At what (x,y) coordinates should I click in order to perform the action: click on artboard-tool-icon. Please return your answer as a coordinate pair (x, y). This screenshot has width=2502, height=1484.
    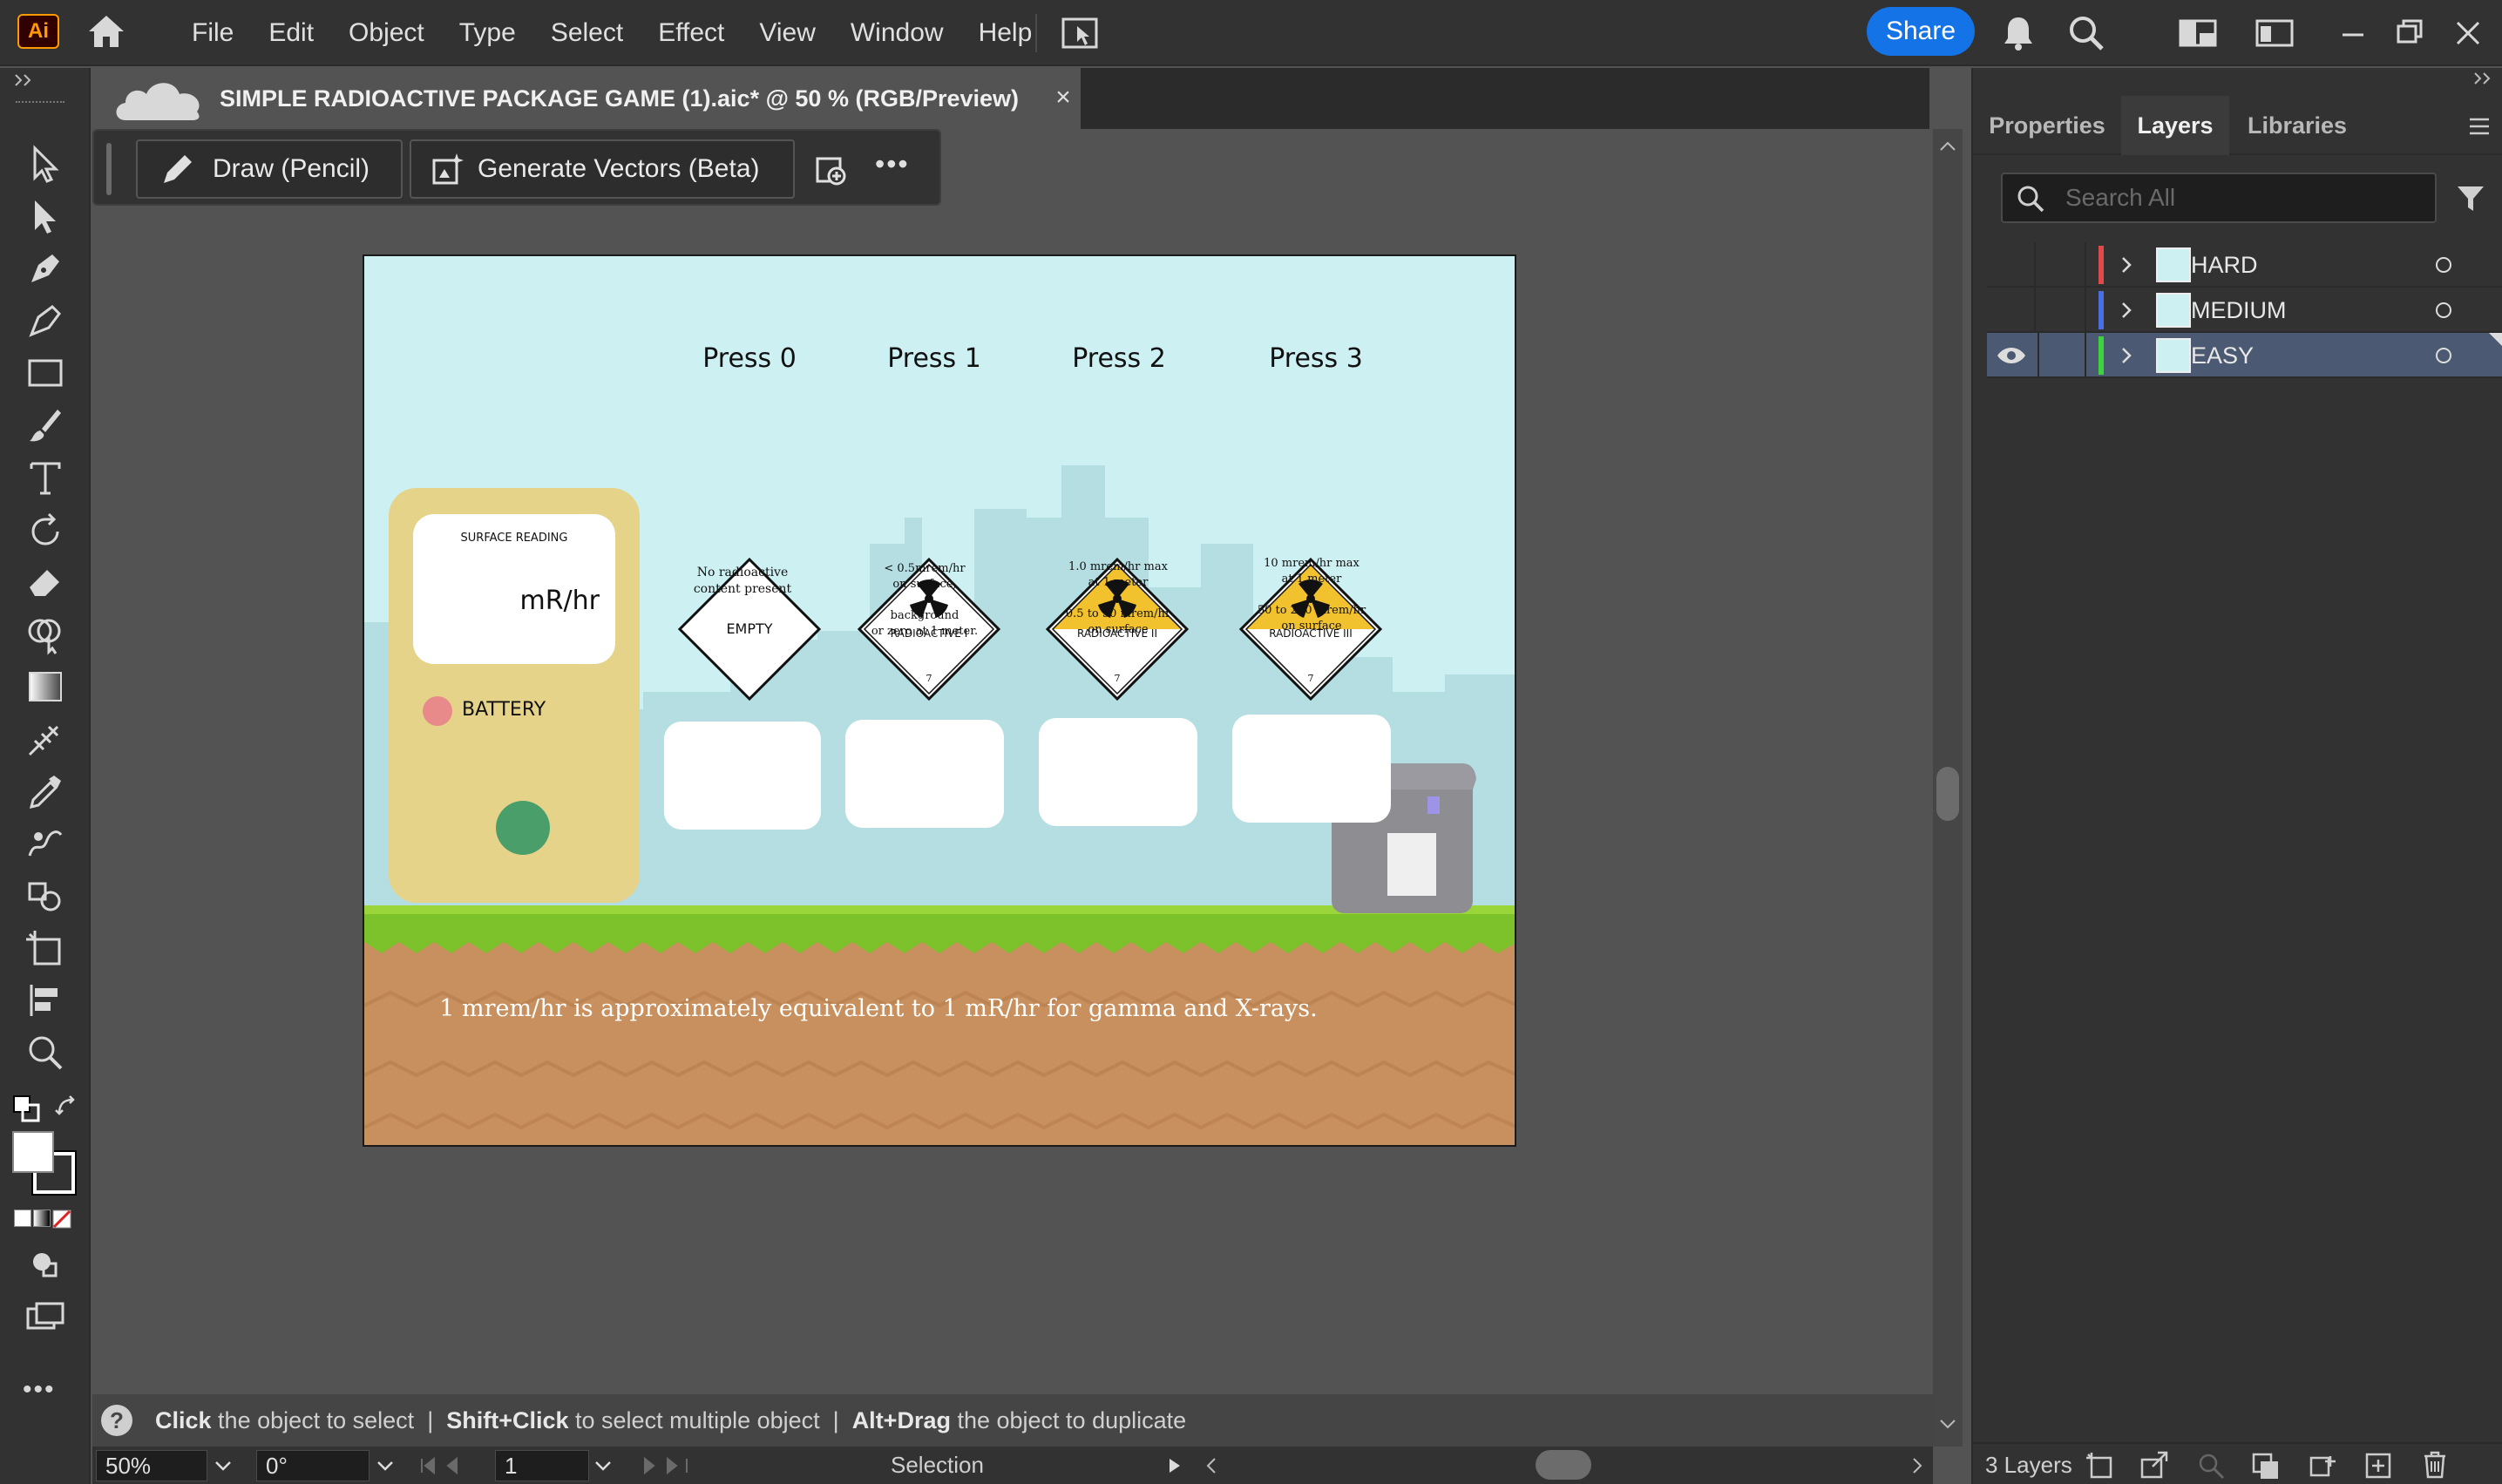
    Looking at the image, I should click on (45, 948).